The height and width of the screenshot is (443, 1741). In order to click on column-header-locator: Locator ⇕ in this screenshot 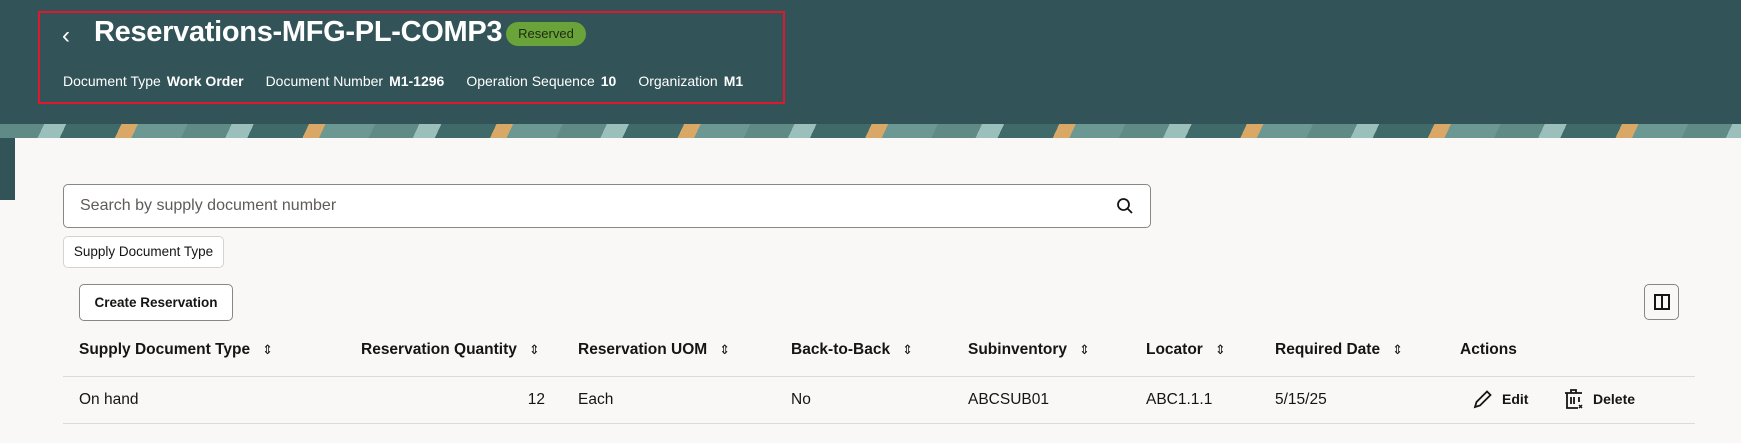, I will do `click(1186, 350)`.